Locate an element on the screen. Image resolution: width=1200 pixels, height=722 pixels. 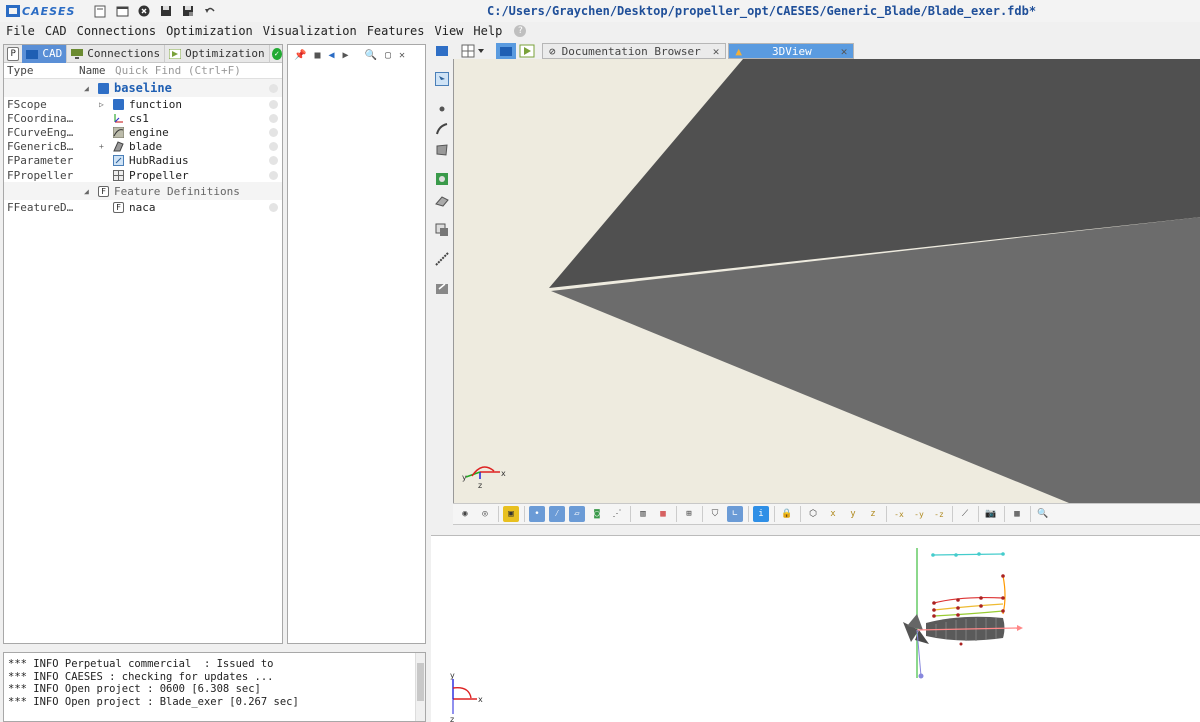
export-icon is located at coordinates (442, 288).